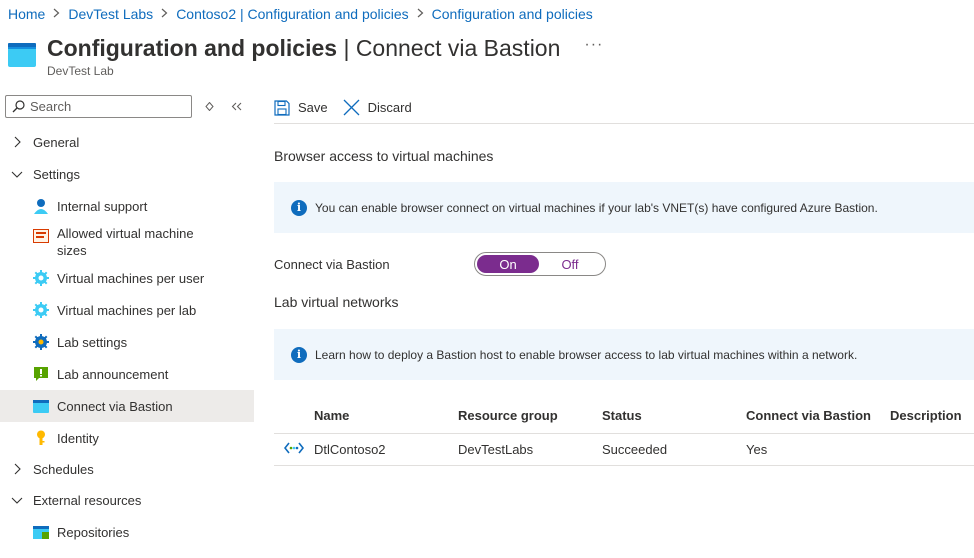 This screenshot has width=974, height=558. I want to click on sidebar-item-label: Allowed virtual machine sizes, so click(125, 242).